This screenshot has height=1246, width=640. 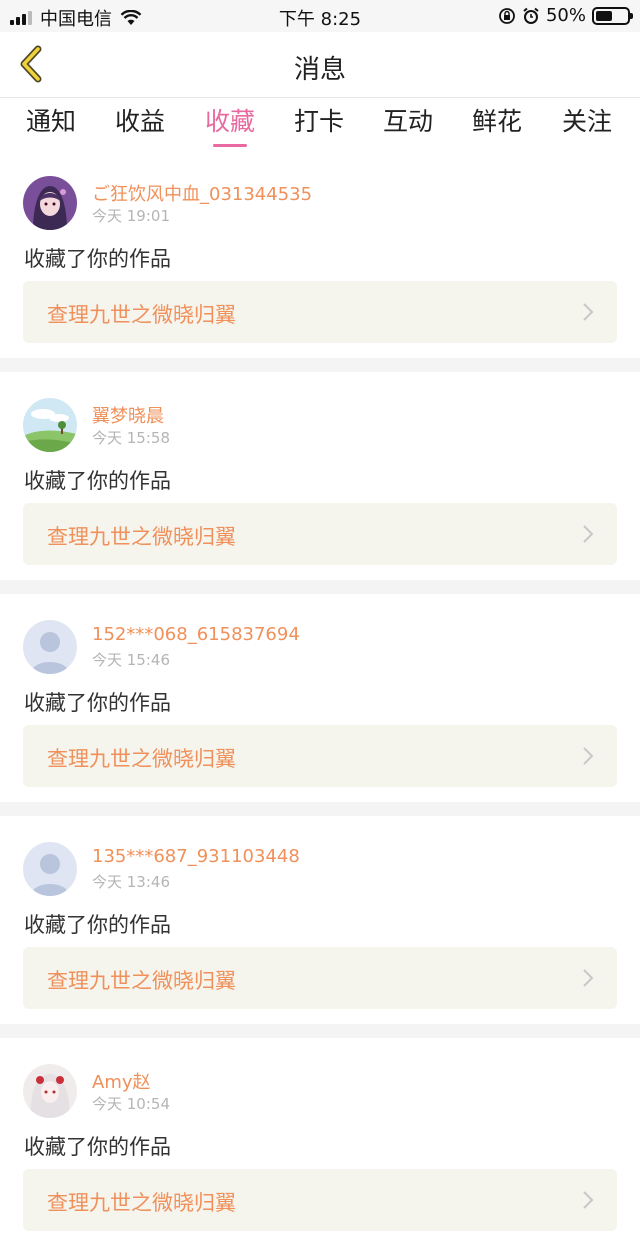 What do you see at coordinates (319, 70) in the screenshot?
I see `page-title: 消息` at bounding box center [319, 70].